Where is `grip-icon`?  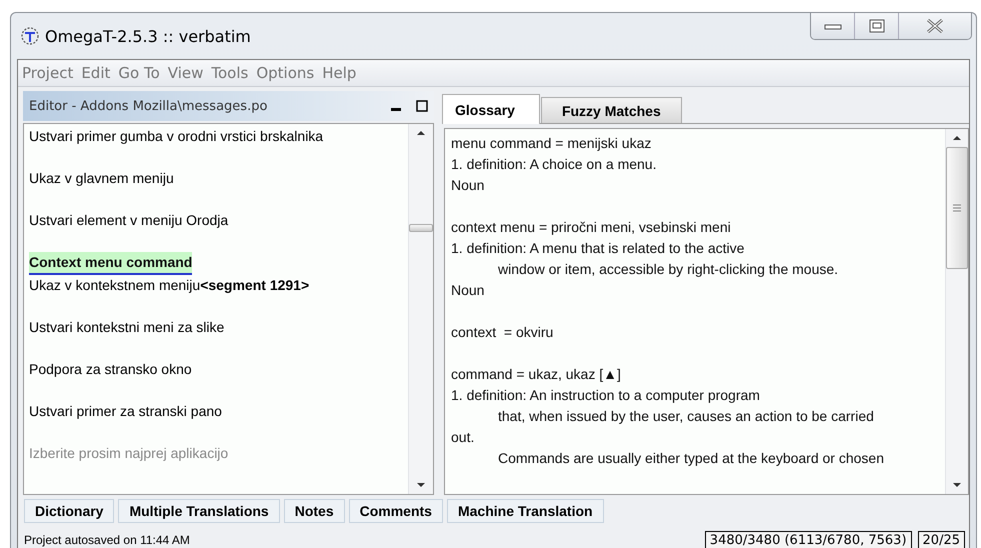 grip-icon is located at coordinates (957, 208).